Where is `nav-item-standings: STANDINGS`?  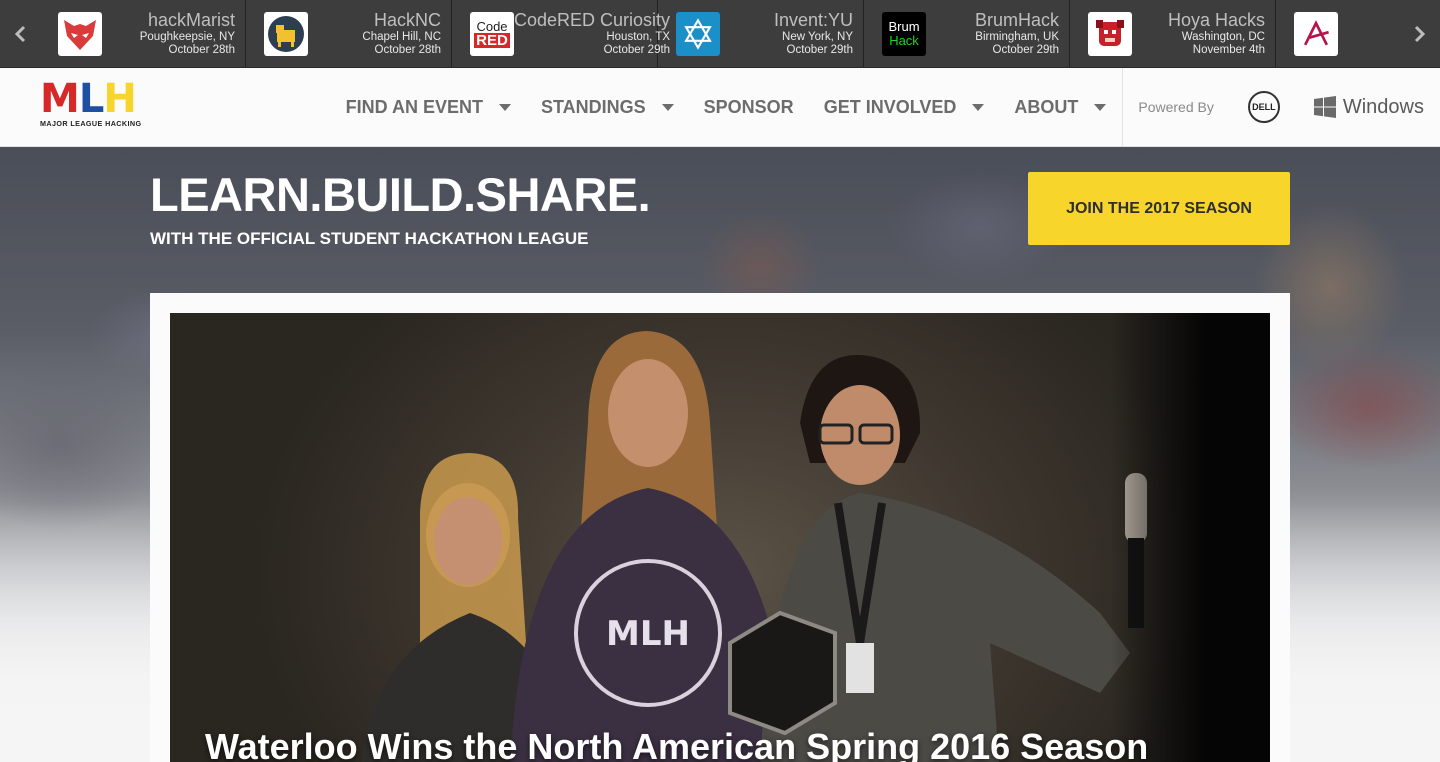 nav-item-standings: STANDINGS is located at coordinates (607, 107).